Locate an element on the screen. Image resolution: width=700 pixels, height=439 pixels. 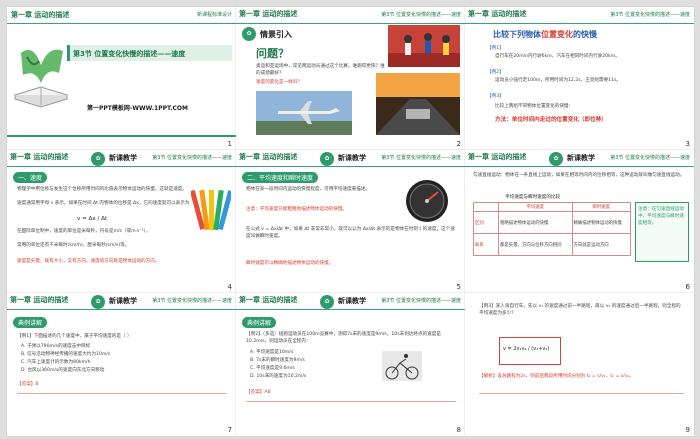
table-header: 瞬时速度 is located at coordinates (601, 207).